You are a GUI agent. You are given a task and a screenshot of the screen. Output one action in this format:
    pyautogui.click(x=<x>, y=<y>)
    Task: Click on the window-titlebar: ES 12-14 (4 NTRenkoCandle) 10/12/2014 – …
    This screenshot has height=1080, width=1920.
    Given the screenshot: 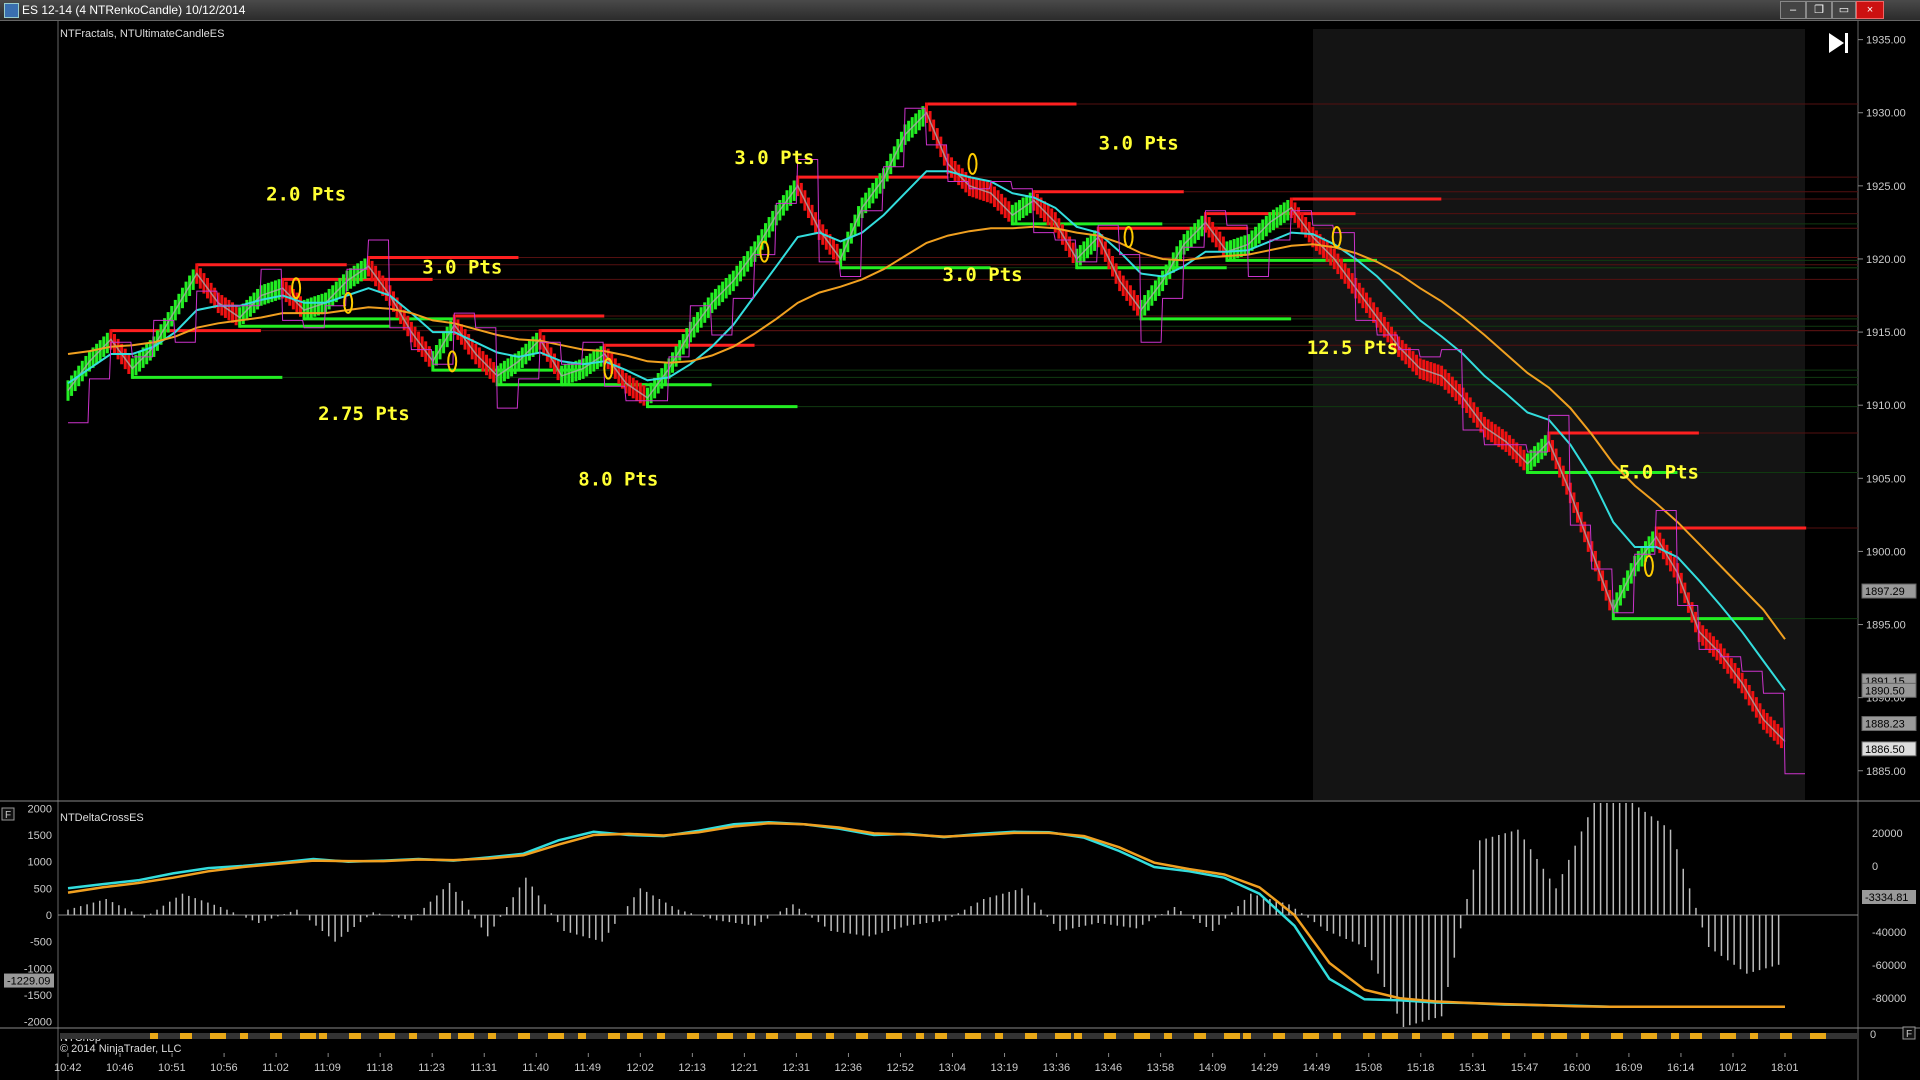 What is the action you would take?
    pyautogui.click(x=960, y=10)
    